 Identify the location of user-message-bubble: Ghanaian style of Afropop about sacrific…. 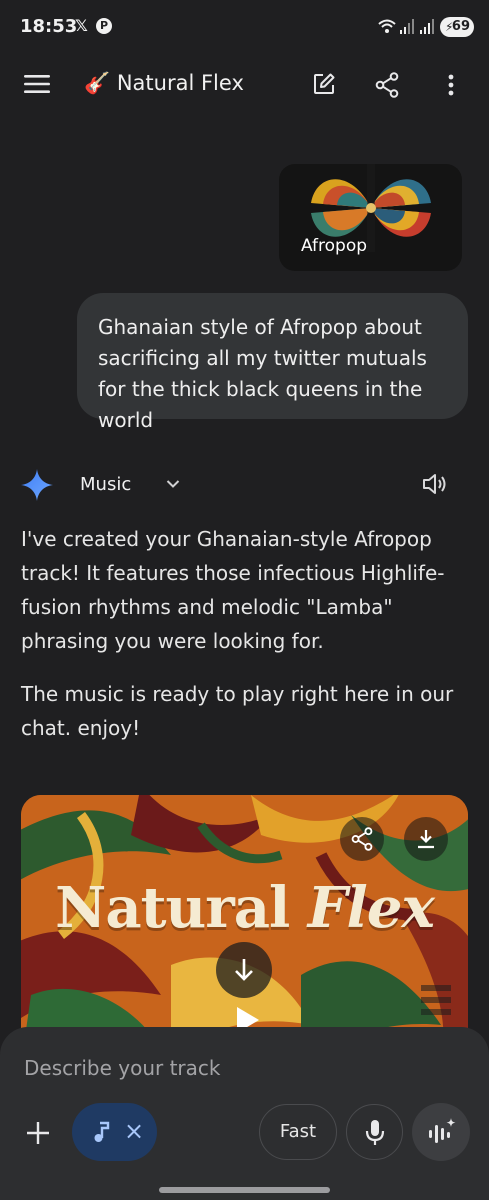
(272, 362).